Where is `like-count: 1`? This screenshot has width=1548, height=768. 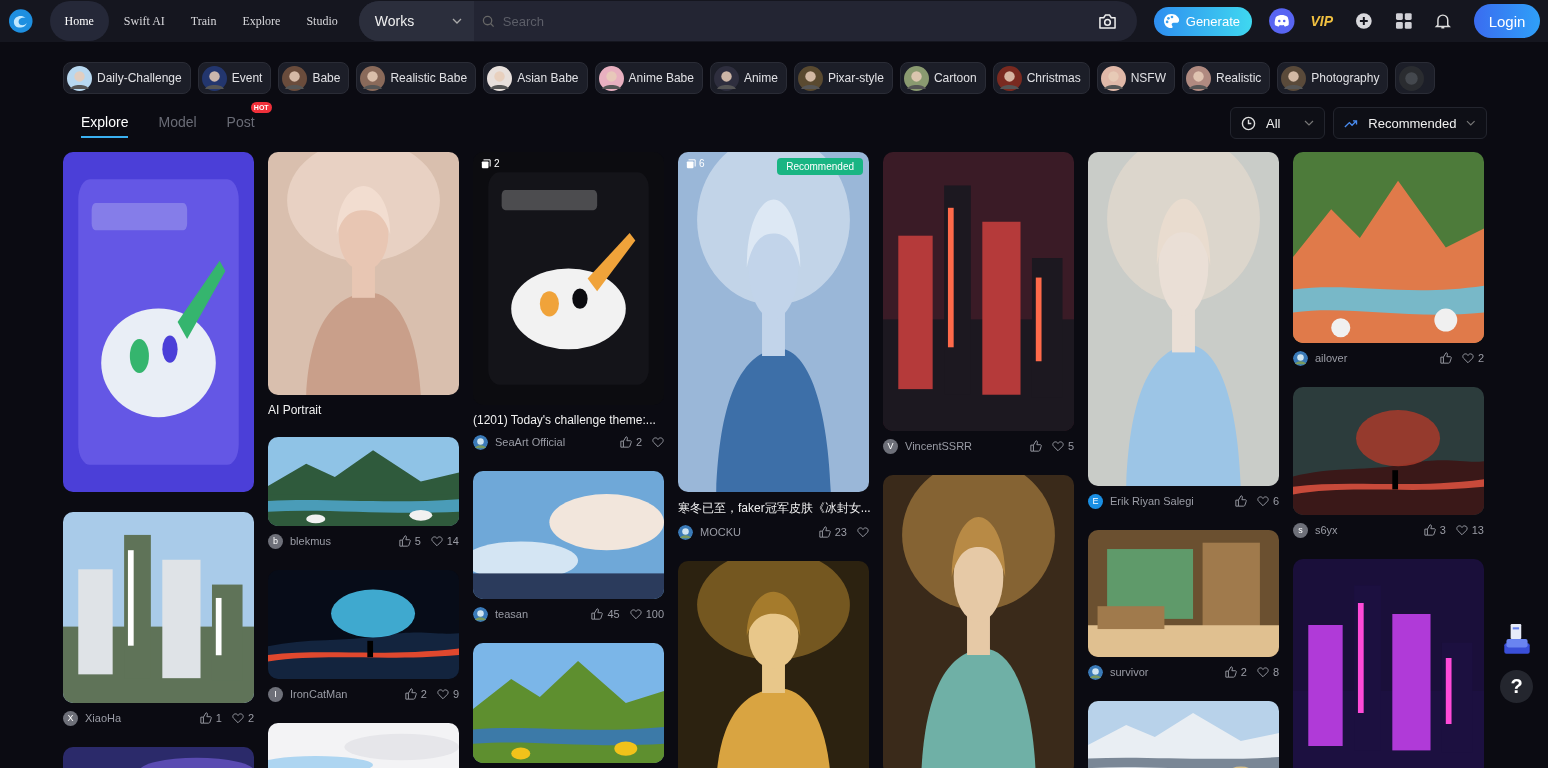
like-count: 1 is located at coordinates (218, 718).